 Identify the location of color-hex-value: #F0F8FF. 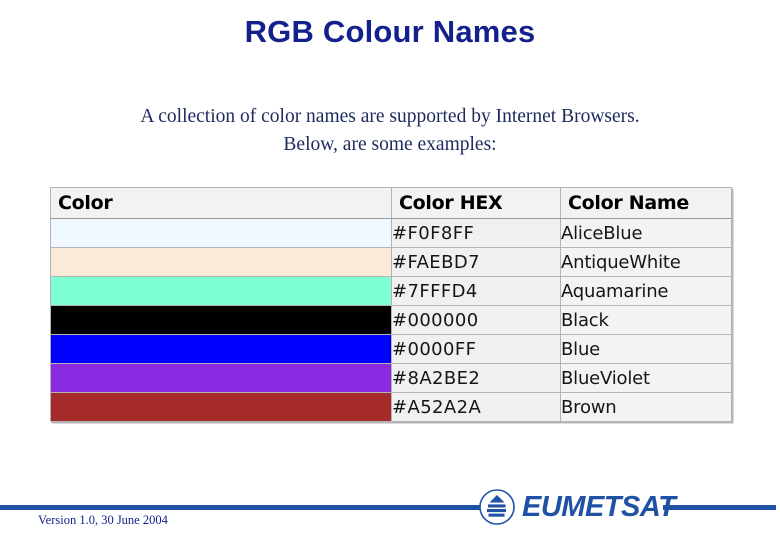
(476, 233).